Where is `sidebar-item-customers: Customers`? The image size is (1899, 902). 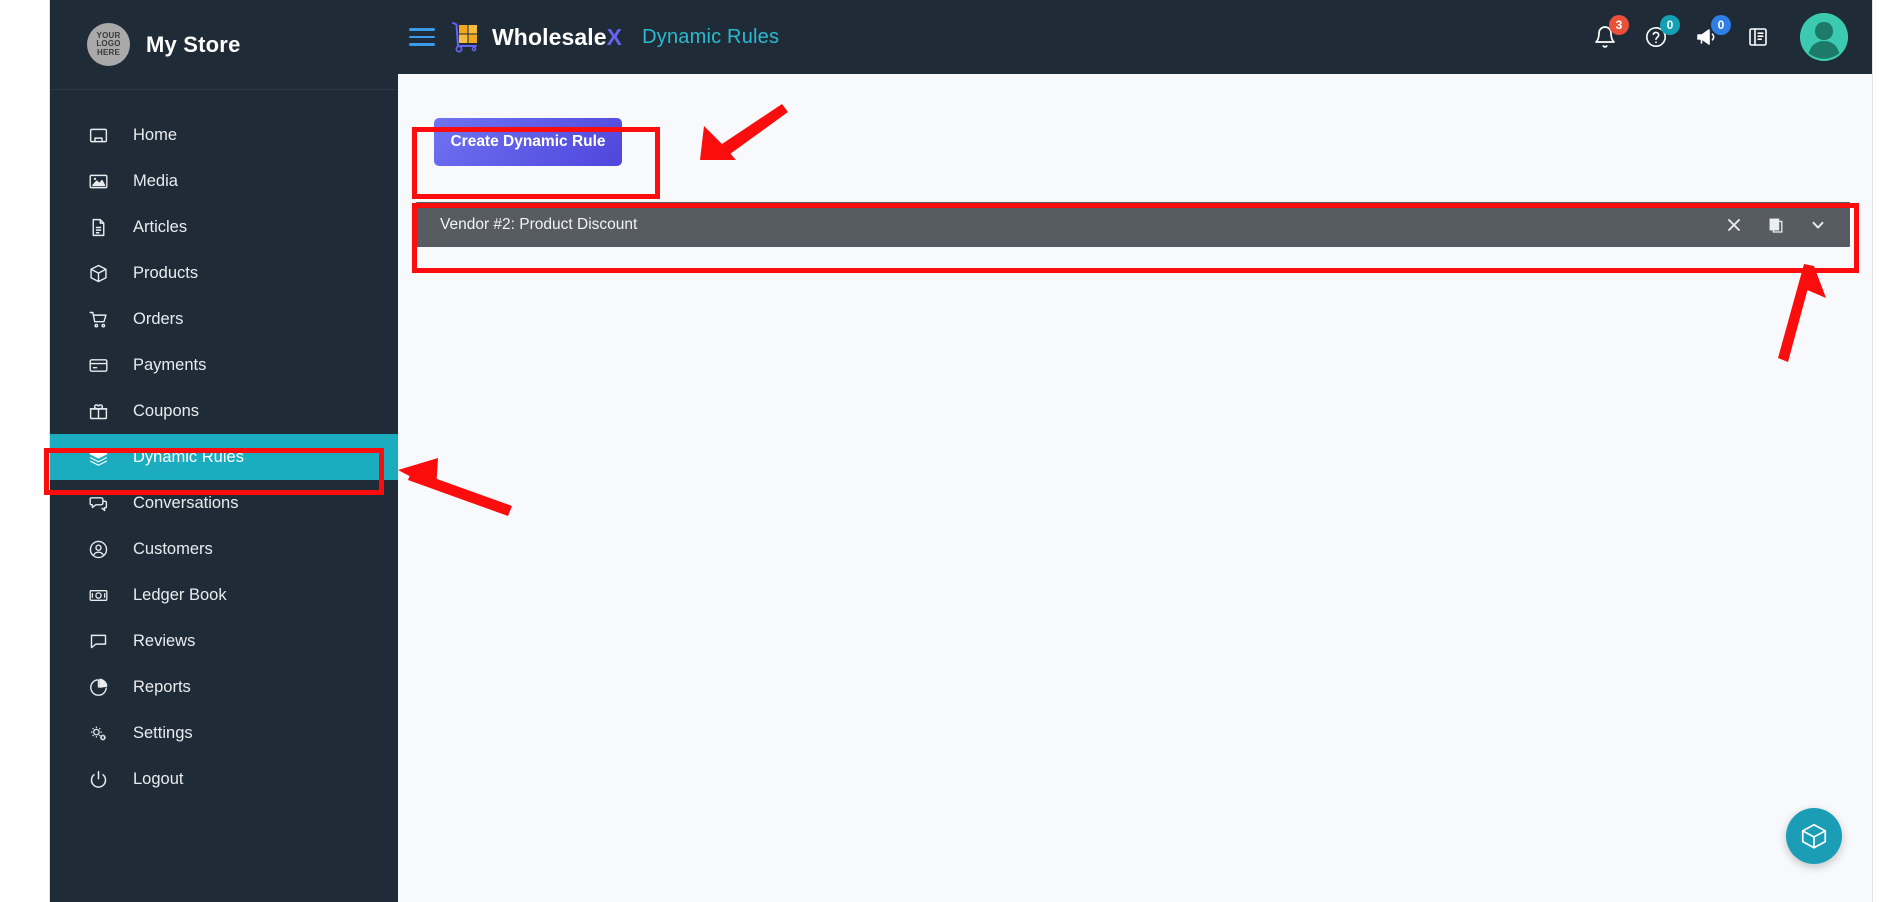 sidebar-item-customers: Customers is located at coordinates (224, 549).